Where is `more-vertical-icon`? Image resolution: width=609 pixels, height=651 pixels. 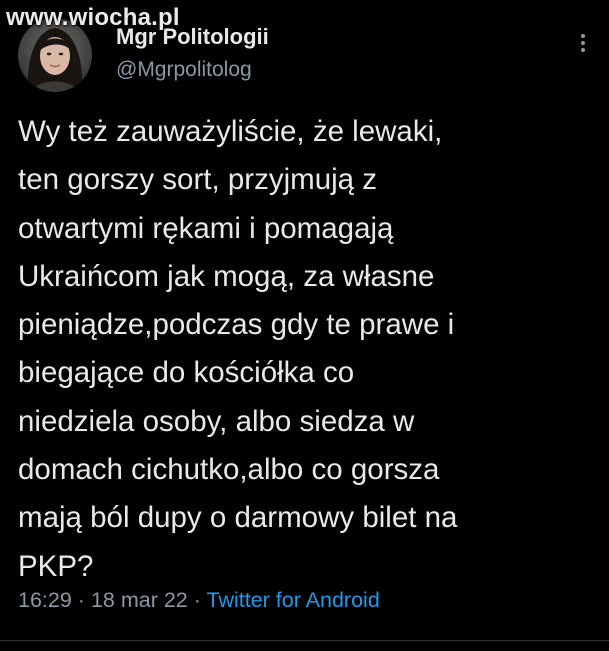
more-vertical-icon is located at coordinates (583, 43).